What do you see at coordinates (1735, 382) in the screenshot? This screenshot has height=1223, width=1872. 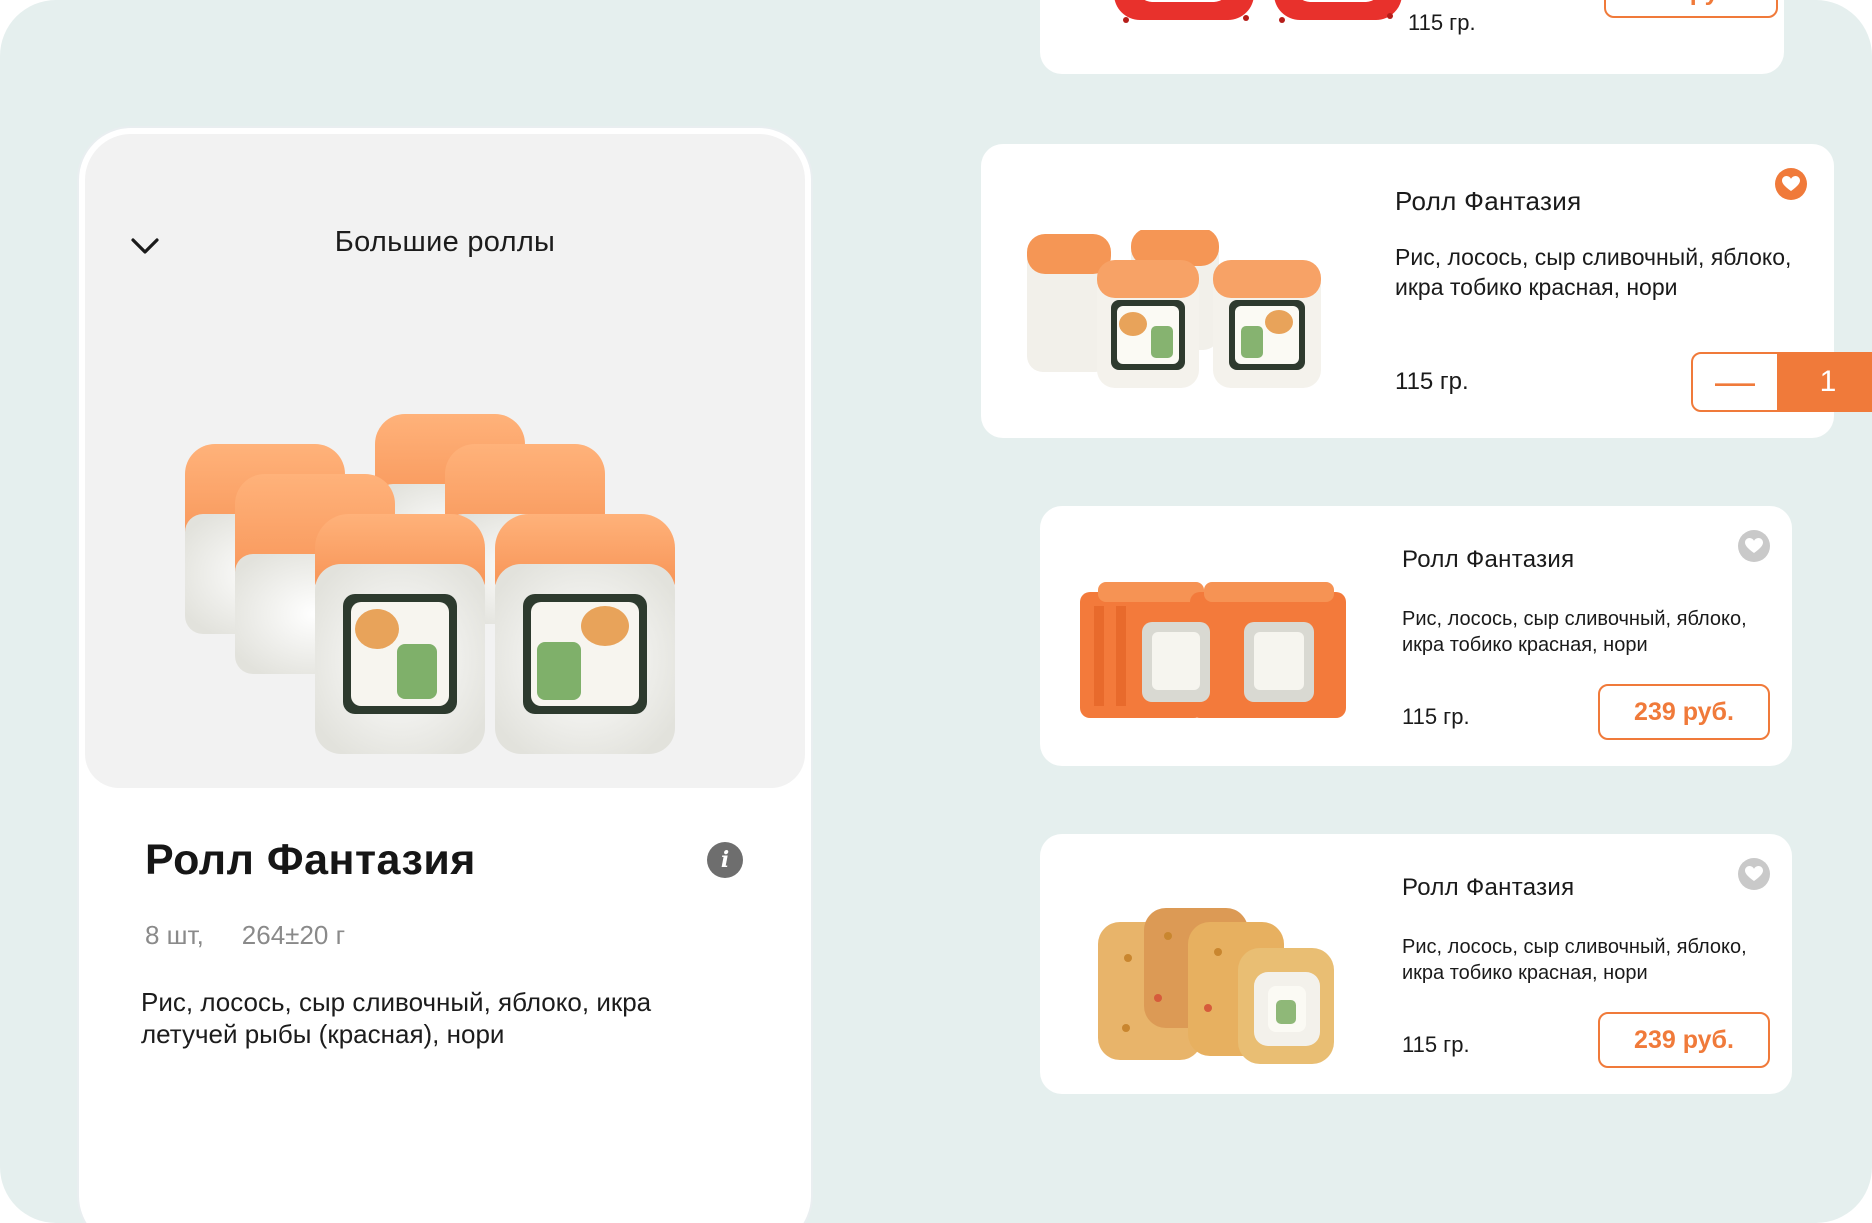 I see `decrease-button: —` at bounding box center [1735, 382].